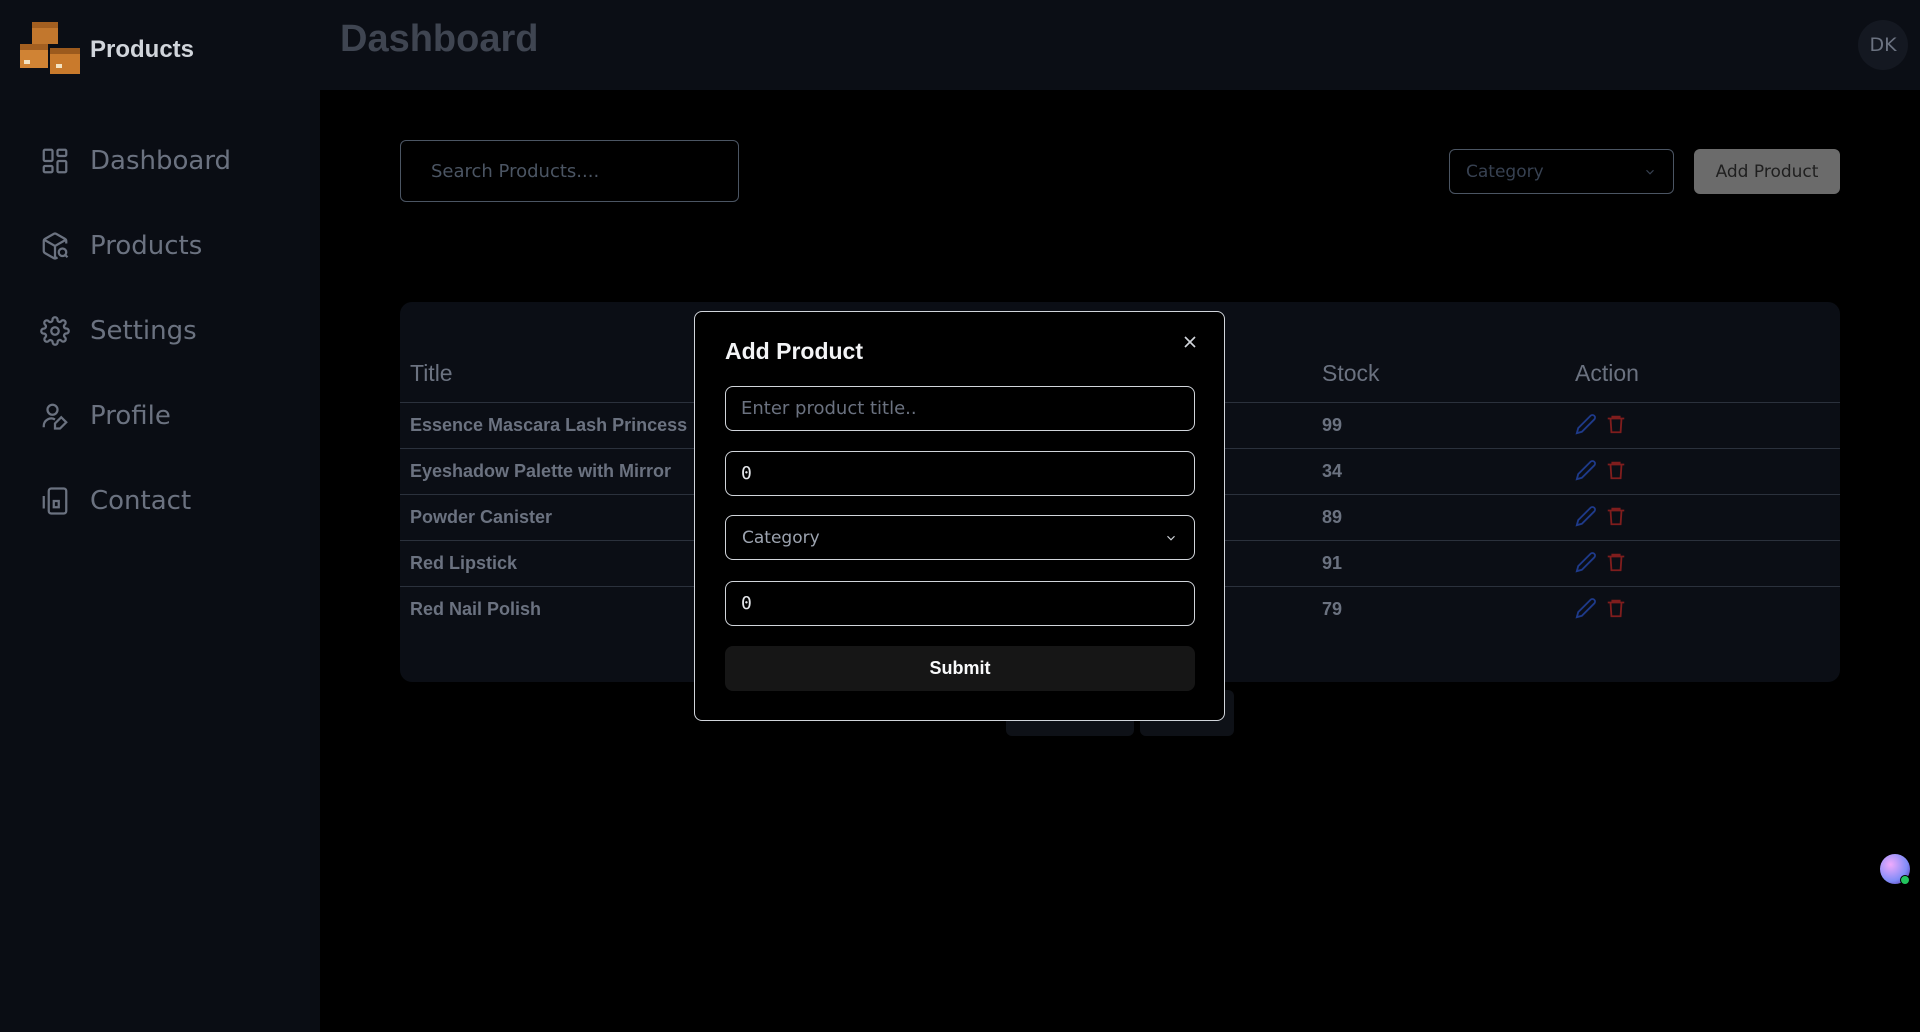  Describe the element at coordinates (1332, 471) in the screenshot. I see `row-stock: 34` at that location.